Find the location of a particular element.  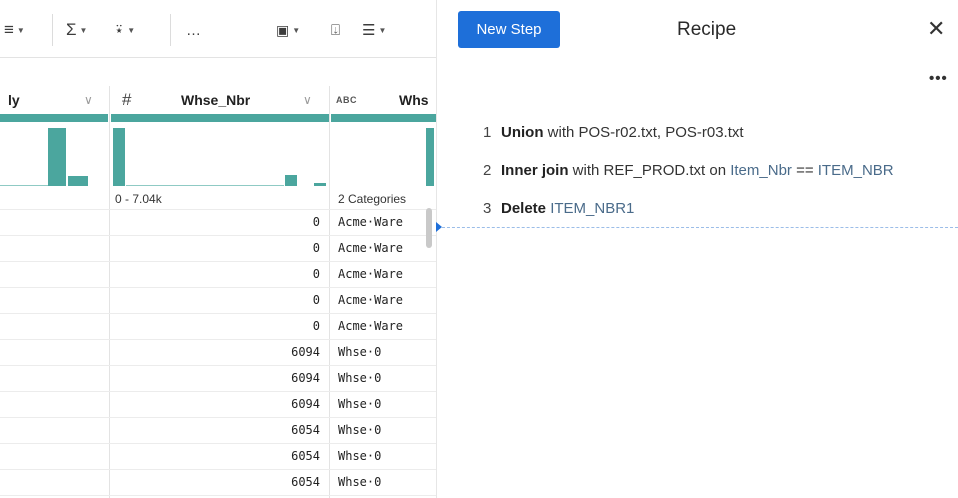

recipe-step: 3 Delete ITEM_NBR1 is located at coordinates (558, 208).